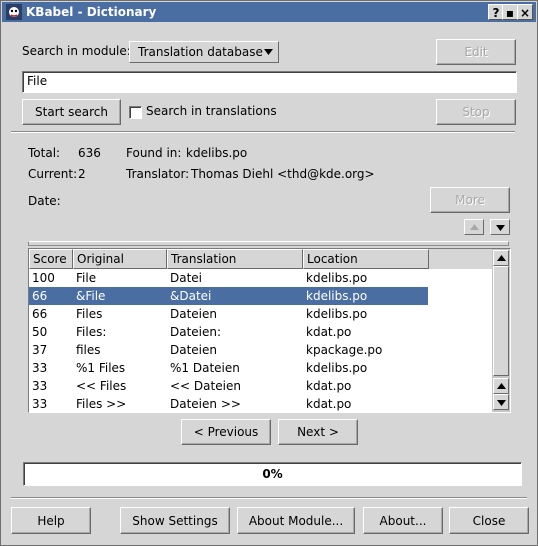 This screenshot has height=546, width=538. Describe the element at coordinates (40, 350) in the screenshot. I see `cell-score: 37` at that location.